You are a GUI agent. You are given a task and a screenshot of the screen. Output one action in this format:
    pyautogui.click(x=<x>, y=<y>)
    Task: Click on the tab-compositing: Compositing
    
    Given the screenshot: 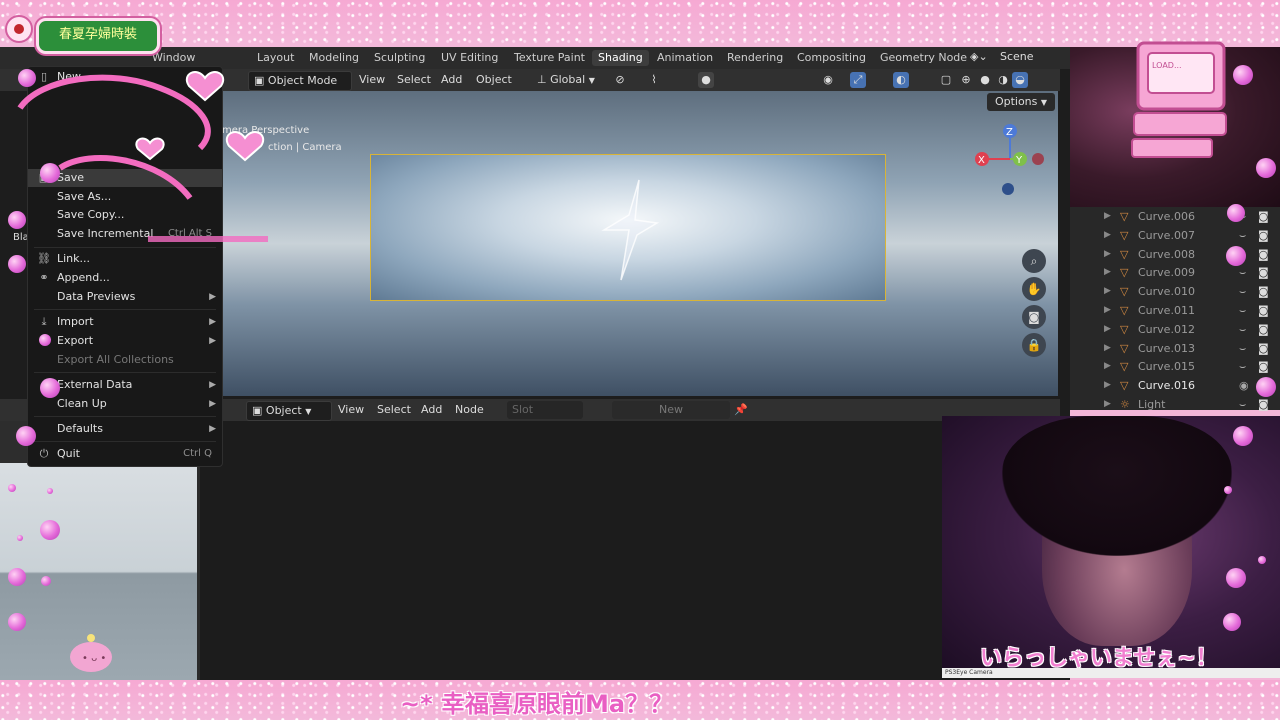 What is the action you would take?
    pyautogui.click(x=831, y=58)
    